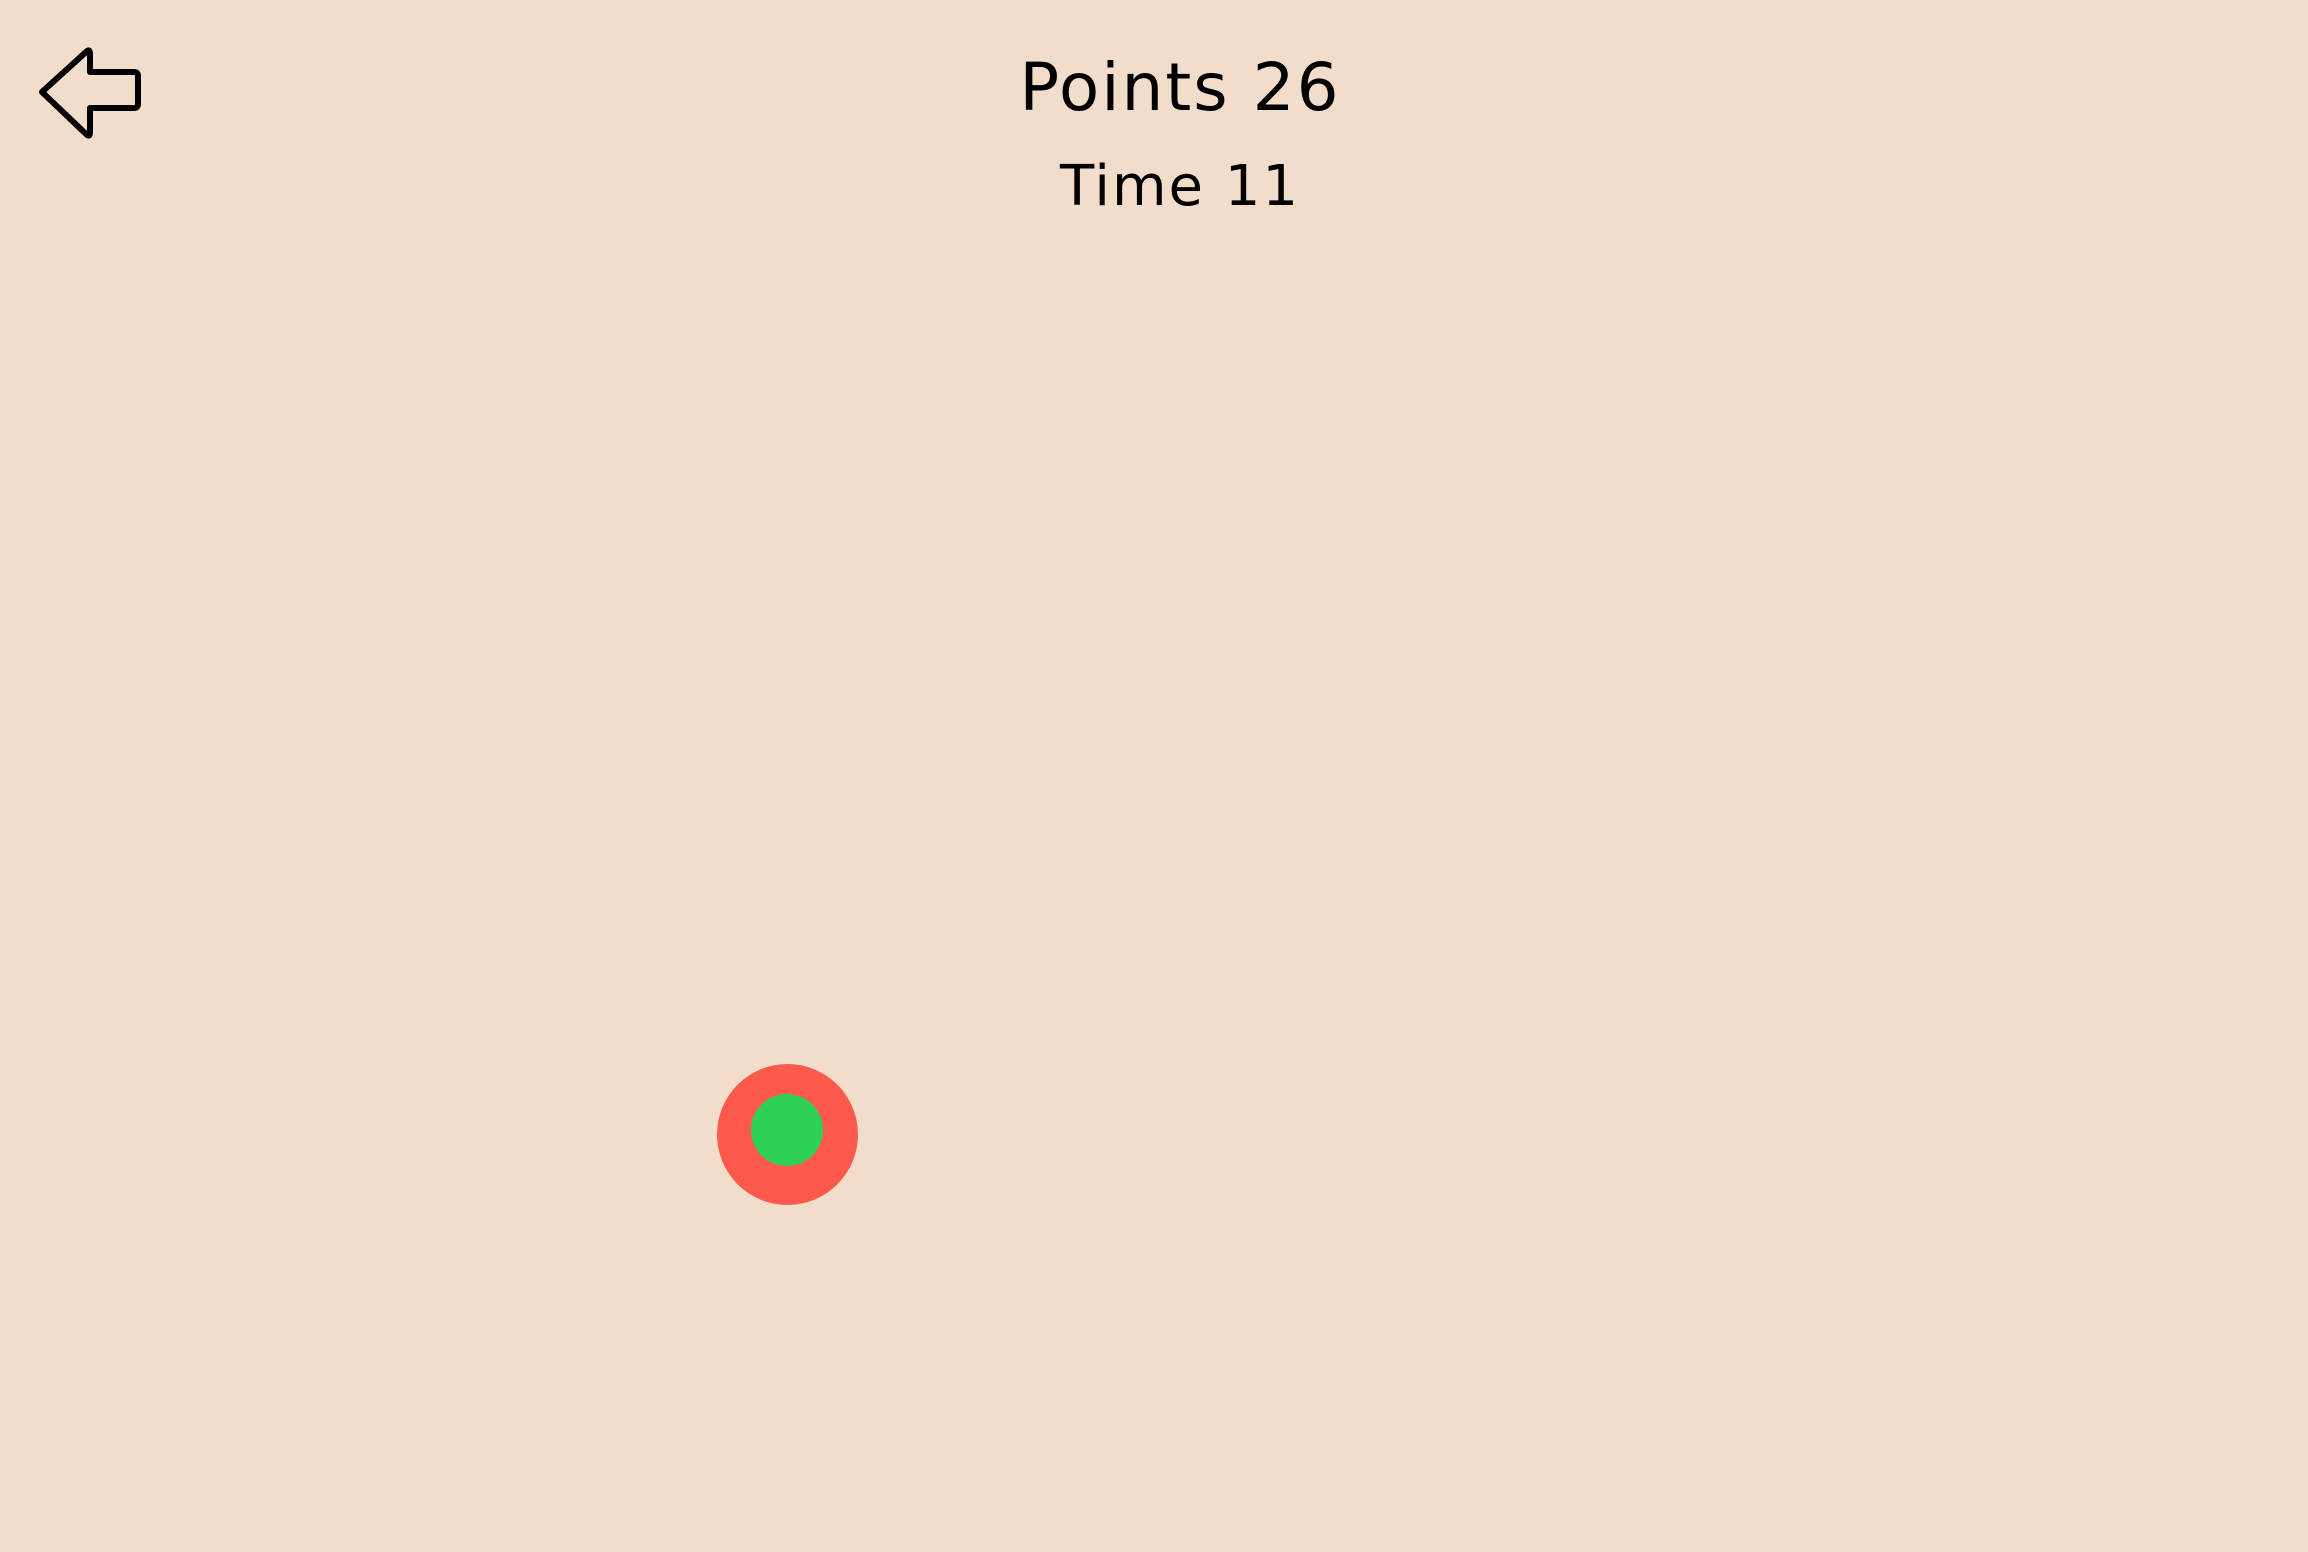 Image resolution: width=2308 pixels, height=1552 pixels. I want to click on target-circle, so click(787, 1134).